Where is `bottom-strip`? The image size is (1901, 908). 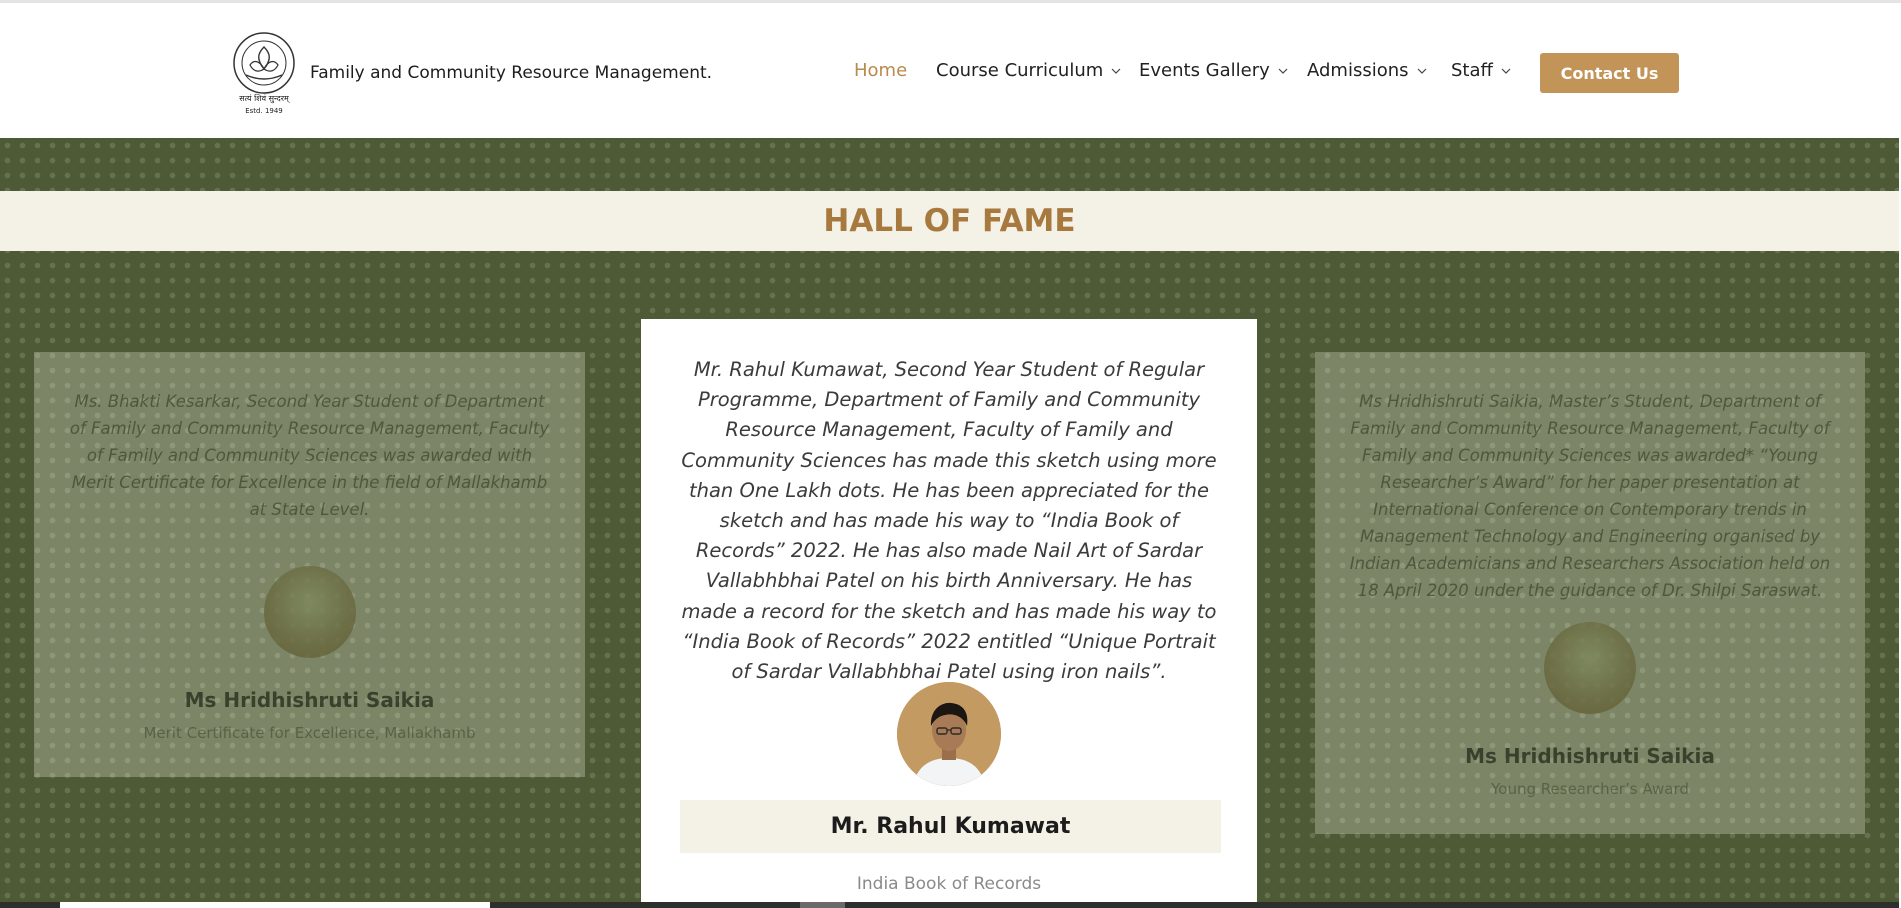
bottom-strip is located at coordinates (949, 905).